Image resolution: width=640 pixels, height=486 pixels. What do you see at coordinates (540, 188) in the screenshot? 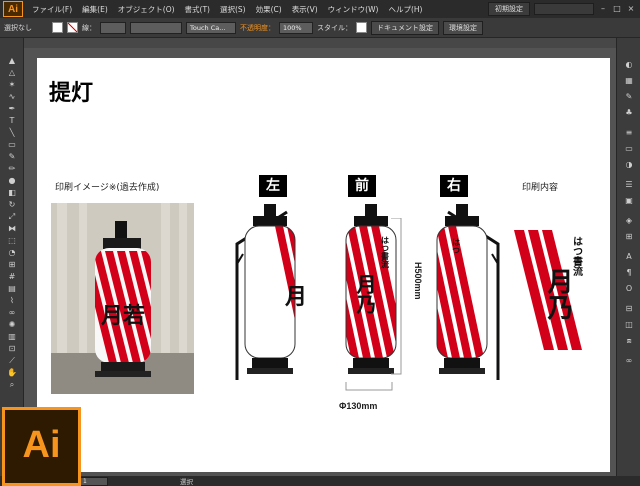
I see `print-content-caption: 印刷内容` at bounding box center [540, 188].